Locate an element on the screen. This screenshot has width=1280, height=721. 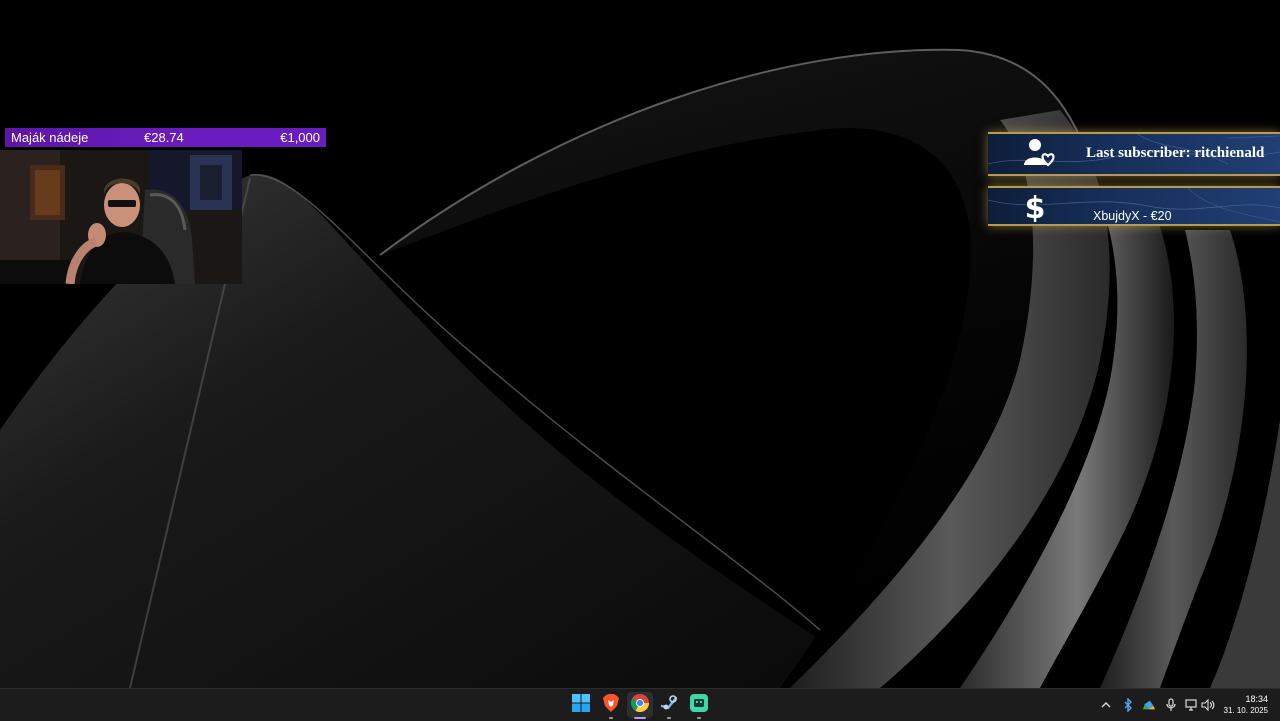
brave-browser-icon is located at coordinates (611, 705).